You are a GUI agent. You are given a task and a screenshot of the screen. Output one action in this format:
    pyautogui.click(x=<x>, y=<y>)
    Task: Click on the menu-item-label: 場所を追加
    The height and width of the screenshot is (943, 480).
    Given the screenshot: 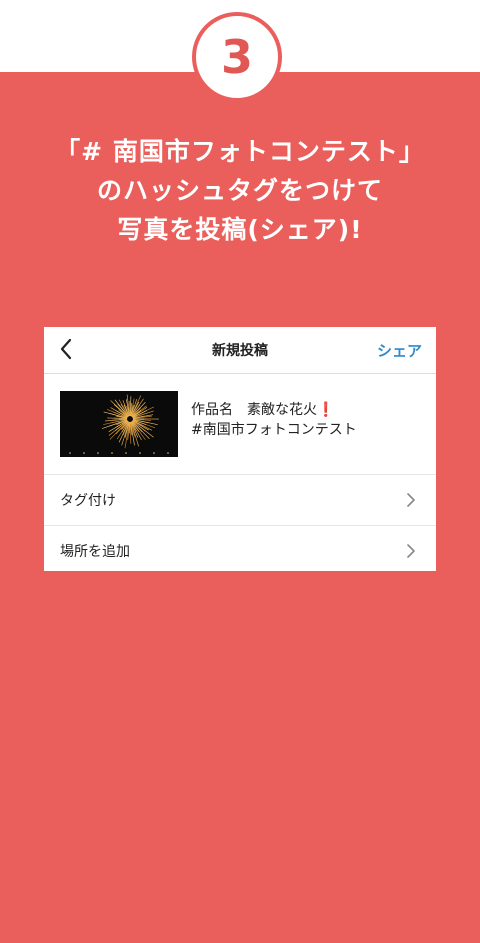 What is the action you would take?
    pyautogui.click(x=95, y=552)
    